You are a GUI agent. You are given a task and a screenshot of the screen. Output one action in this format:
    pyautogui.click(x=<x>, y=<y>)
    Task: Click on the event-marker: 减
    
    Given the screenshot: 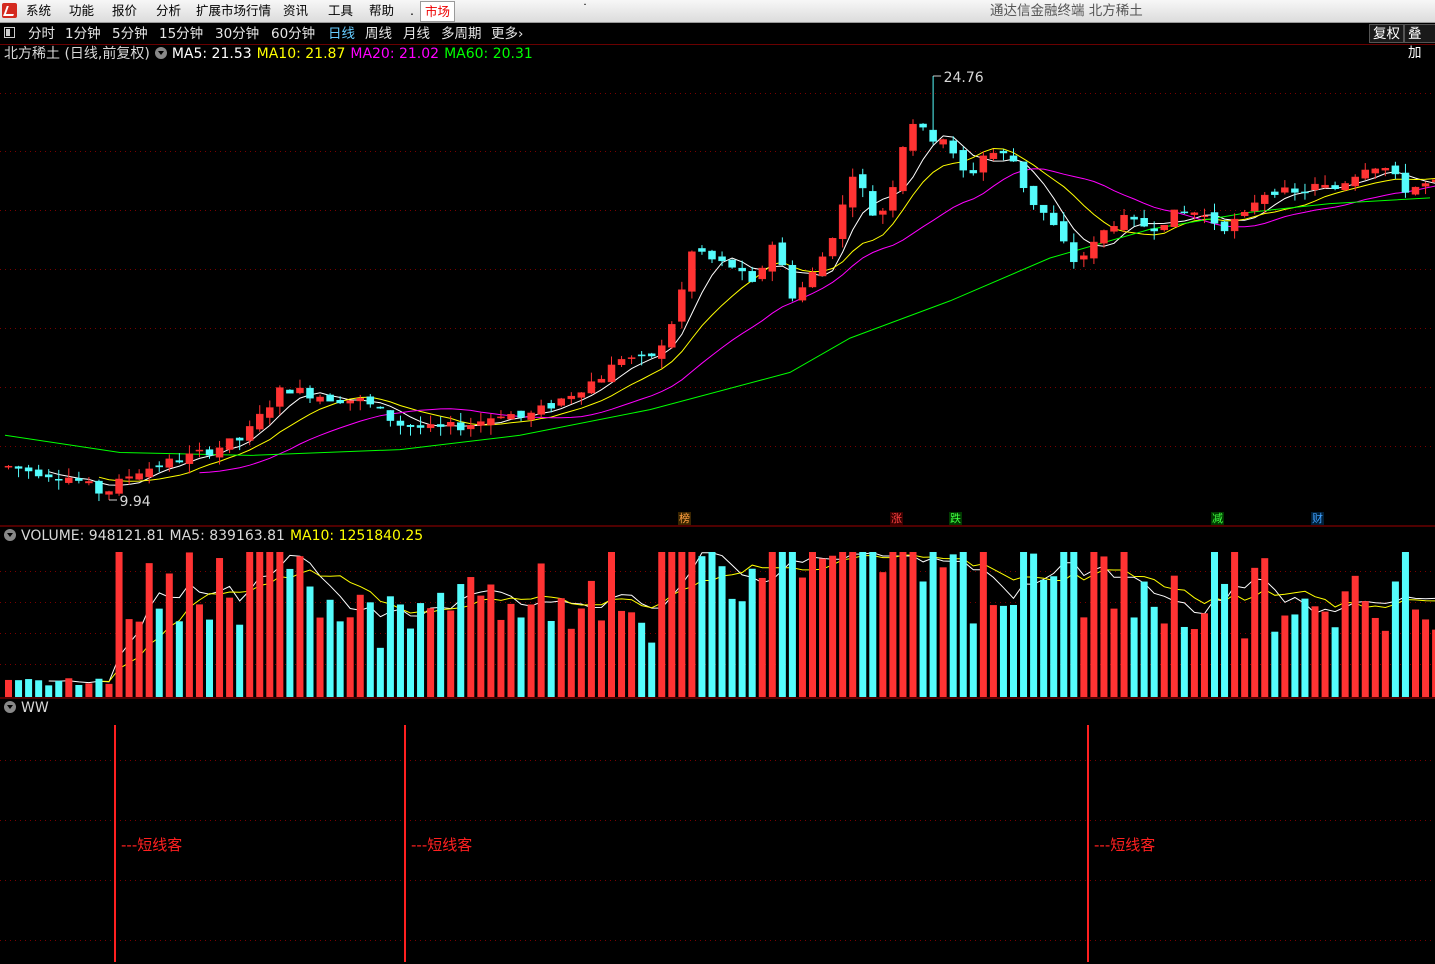 What is the action you would take?
    pyautogui.click(x=1217, y=518)
    